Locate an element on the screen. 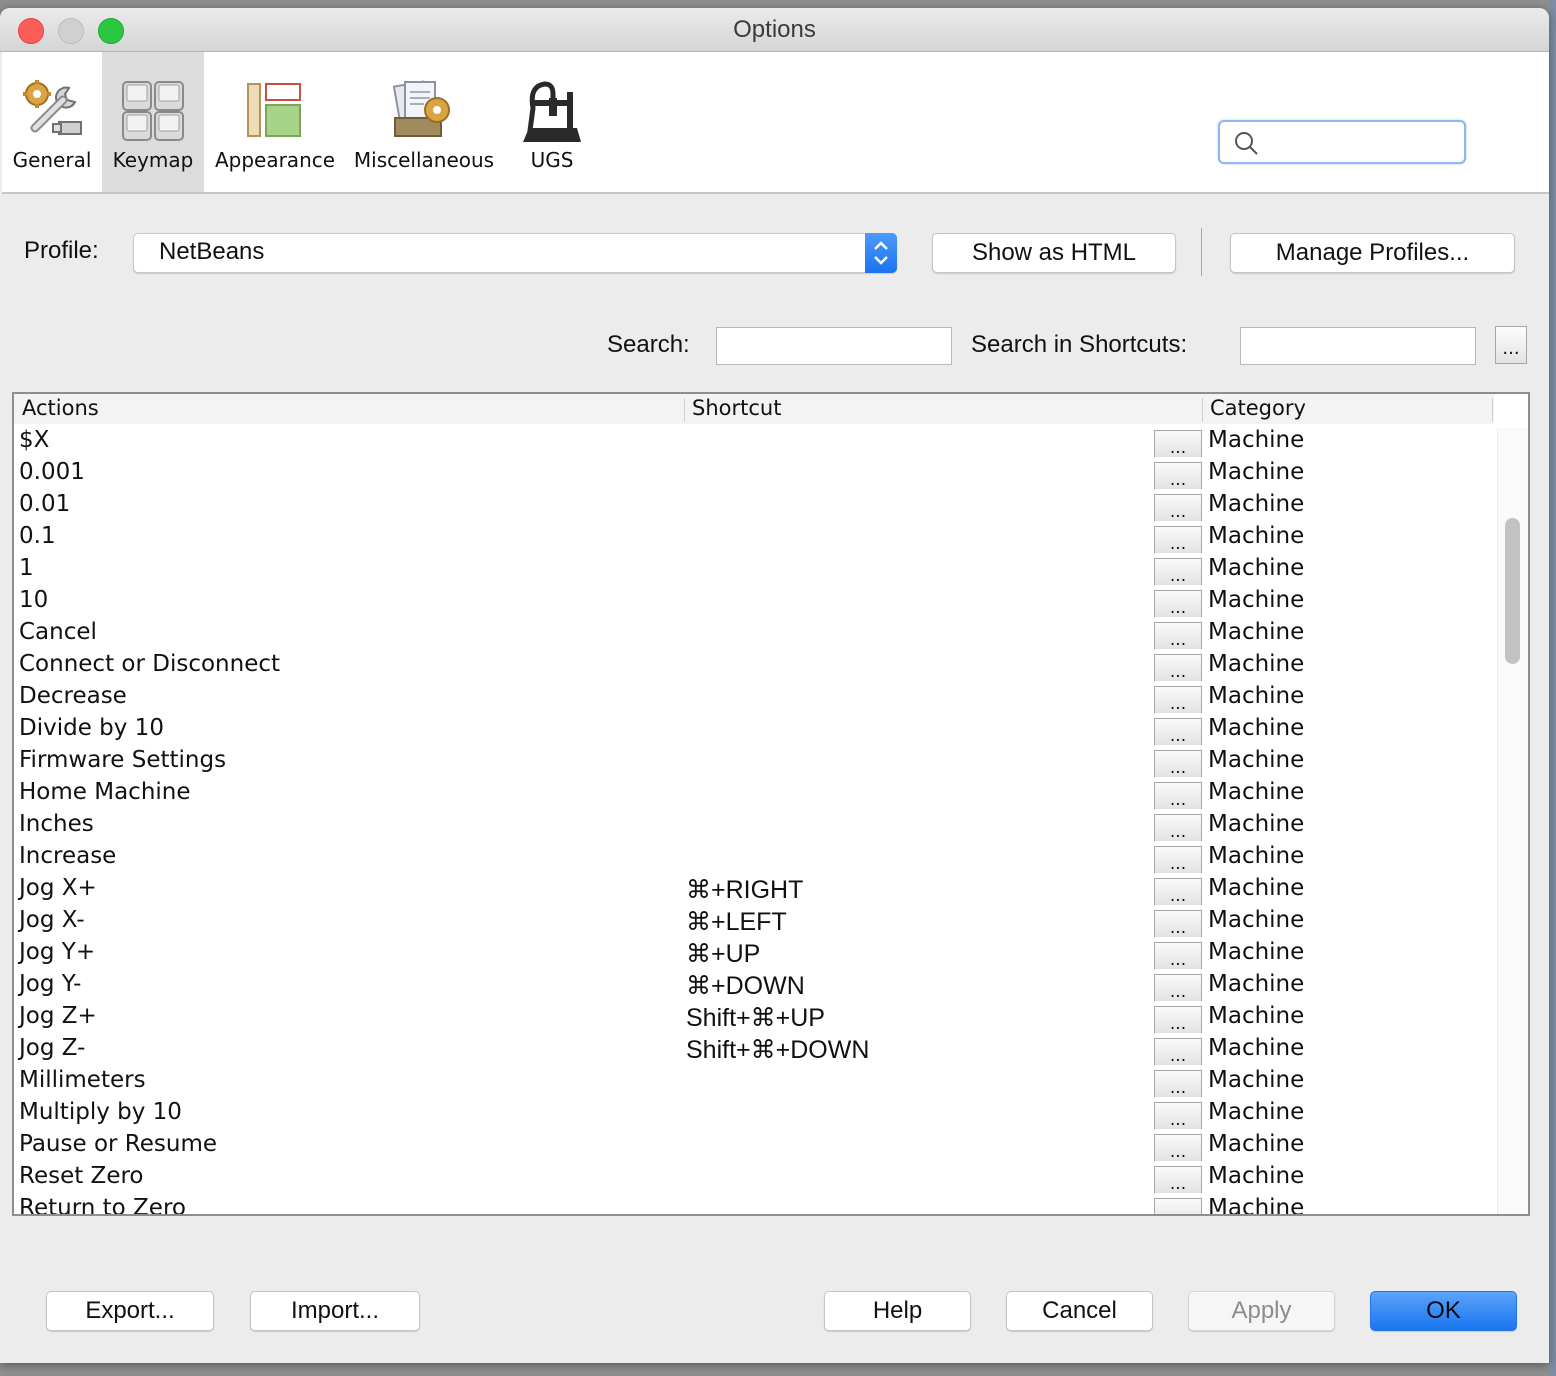 This screenshot has height=1376, width=1556. table-row: Jog X- ⌘+LEFT... Machine is located at coordinates (754, 922).